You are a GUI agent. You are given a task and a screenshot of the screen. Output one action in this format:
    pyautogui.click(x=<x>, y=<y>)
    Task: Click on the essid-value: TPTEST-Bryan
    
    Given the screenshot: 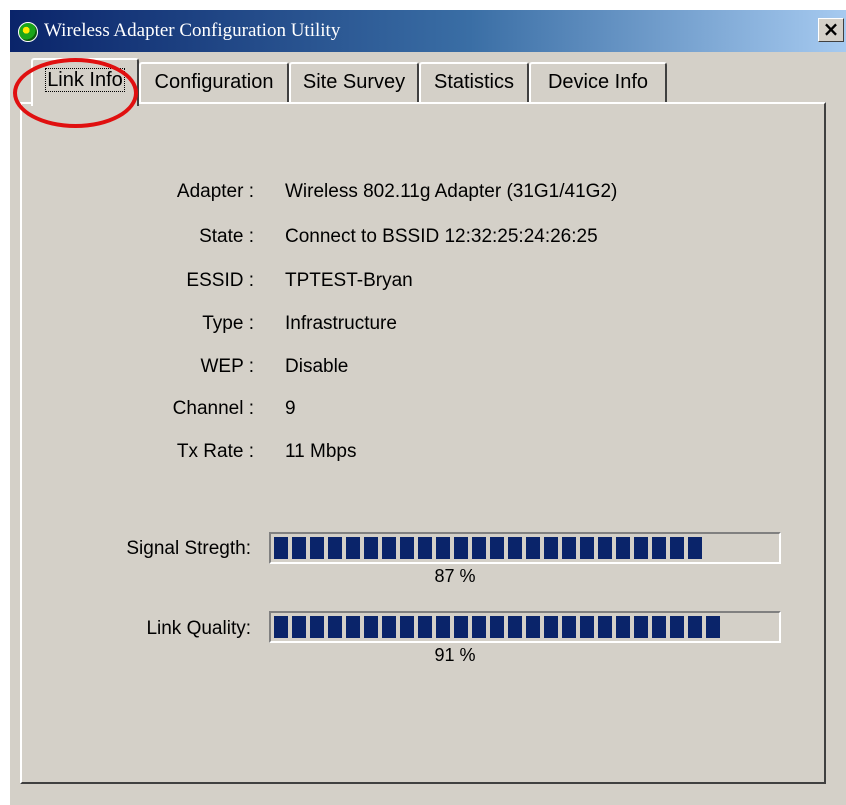 What is the action you would take?
    pyautogui.click(x=349, y=280)
    